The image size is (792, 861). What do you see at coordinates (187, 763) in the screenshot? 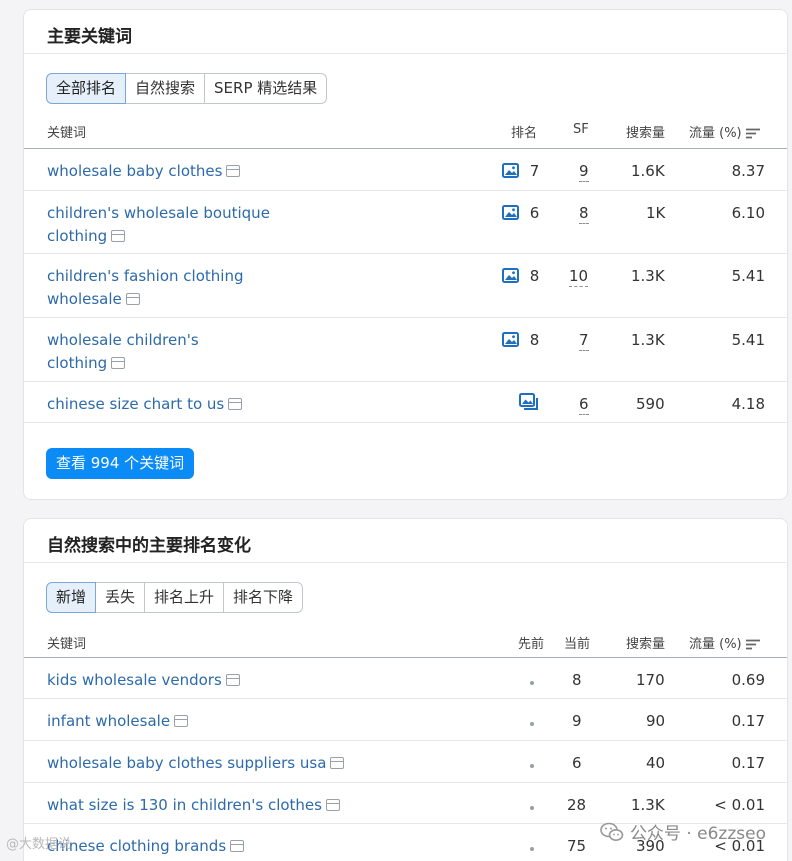
I see `keyword-text: wholesale baby clothes suppliers usa` at bounding box center [187, 763].